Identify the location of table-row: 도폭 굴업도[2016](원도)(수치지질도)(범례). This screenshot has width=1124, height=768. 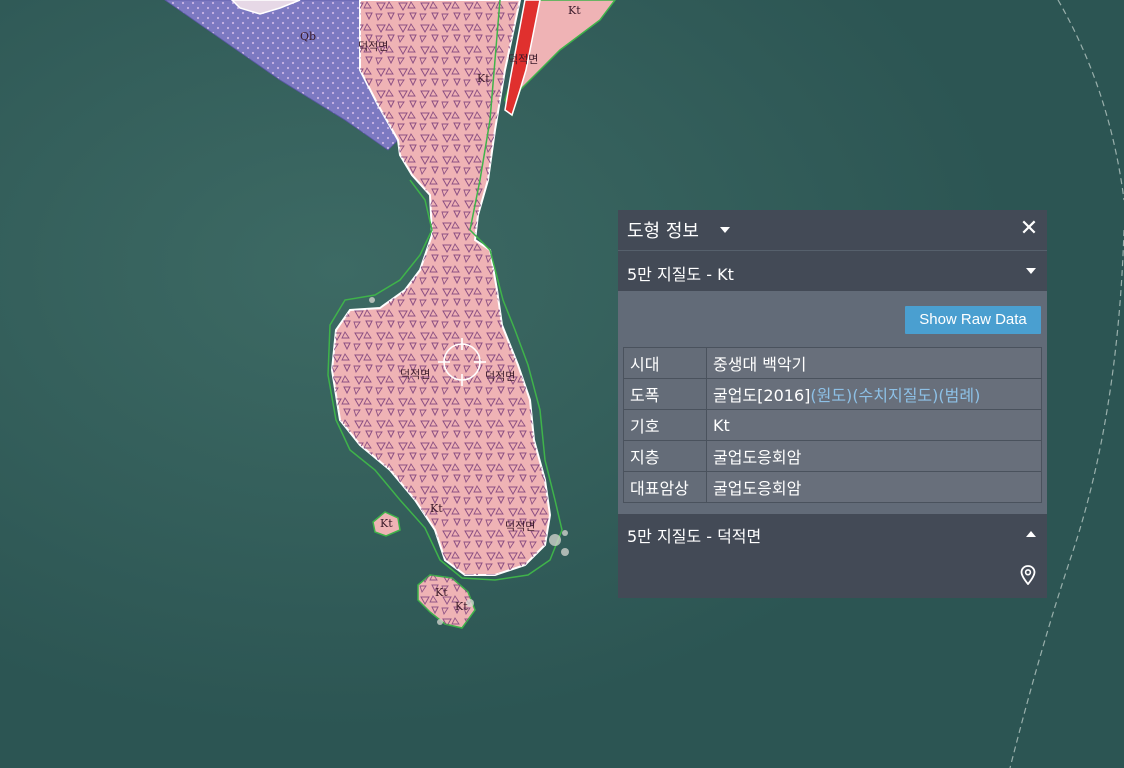
(832, 394).